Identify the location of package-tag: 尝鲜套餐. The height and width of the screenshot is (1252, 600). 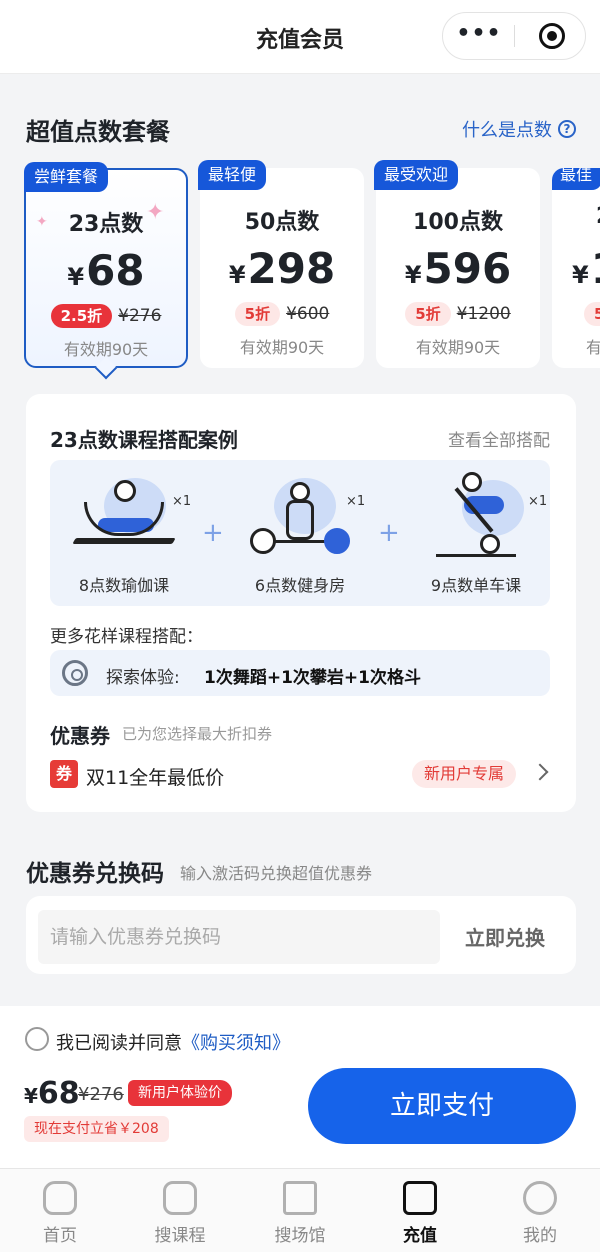
(66, 177).